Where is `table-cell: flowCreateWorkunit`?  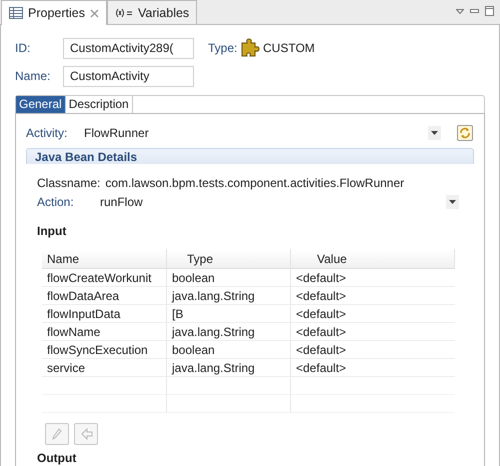
table-cell: flowCreateWorkunit is located at coordinates (104, 278).